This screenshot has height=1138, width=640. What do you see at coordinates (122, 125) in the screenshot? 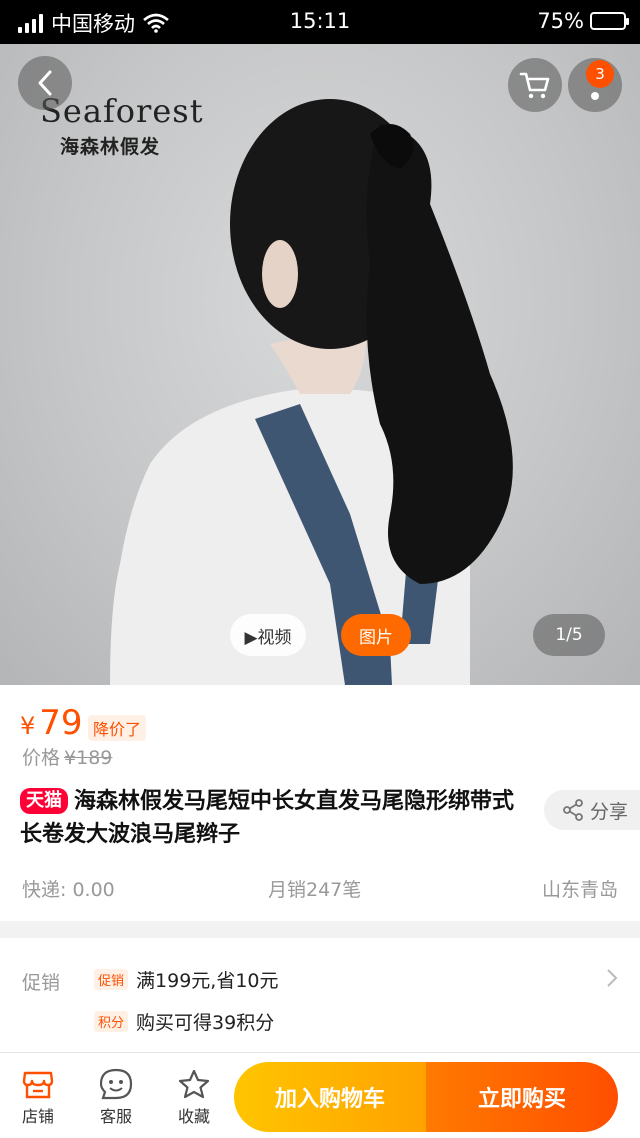
I see `brand-watermark: Seaforest 海森林假发` at bounding box center [122, 125].